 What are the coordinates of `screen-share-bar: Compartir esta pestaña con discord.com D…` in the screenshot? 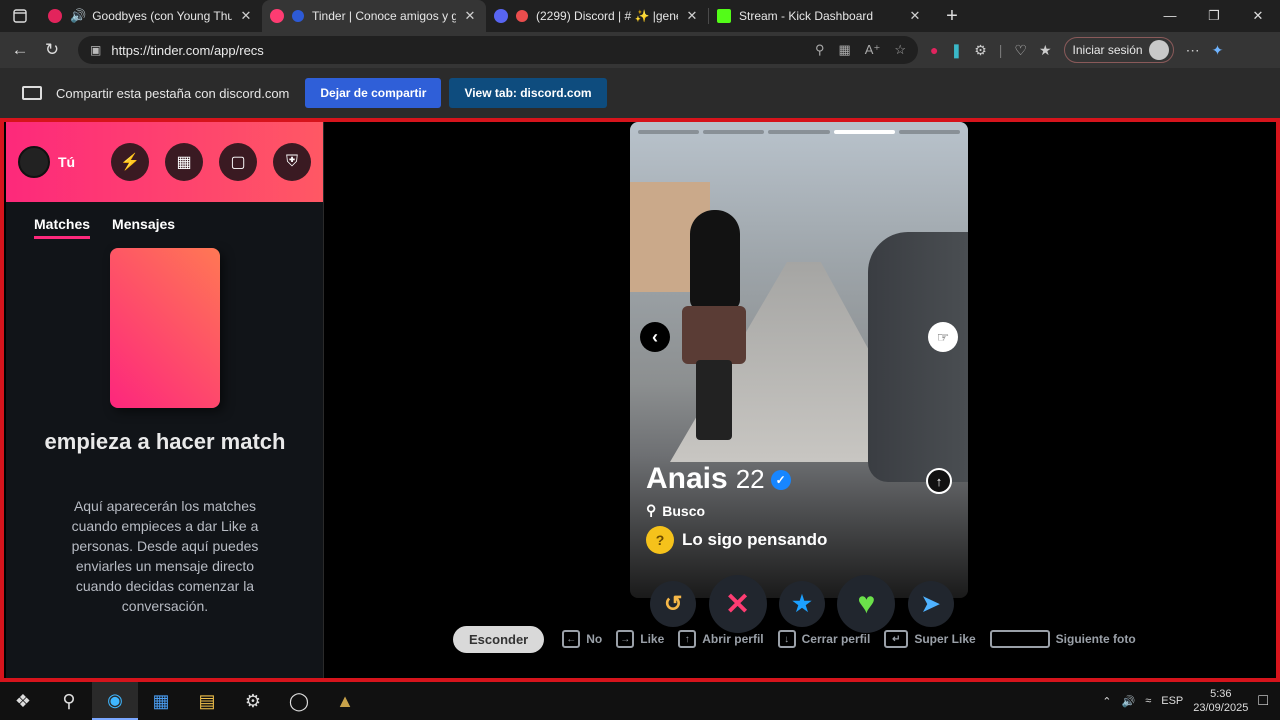 It's located at (640, 93).